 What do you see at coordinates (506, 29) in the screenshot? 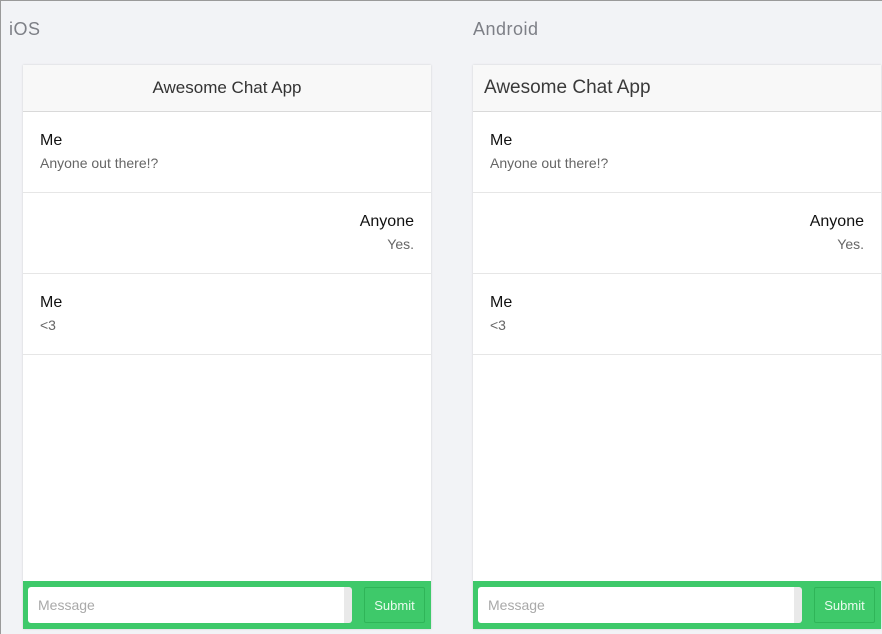
I see `platform-label-android: Android` at bounding box center [506, 29].